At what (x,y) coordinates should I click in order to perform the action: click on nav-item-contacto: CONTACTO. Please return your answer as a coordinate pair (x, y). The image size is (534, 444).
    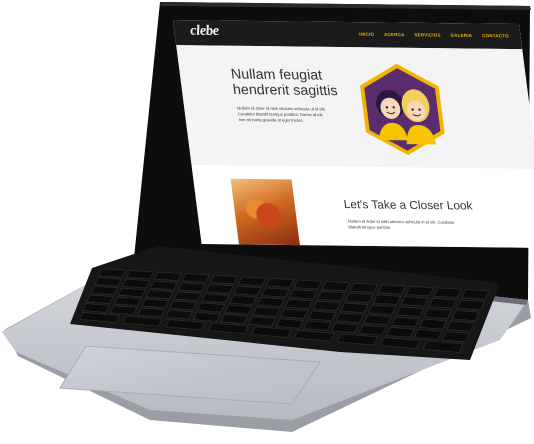
    Looking at the image, I should click on (495, 35).